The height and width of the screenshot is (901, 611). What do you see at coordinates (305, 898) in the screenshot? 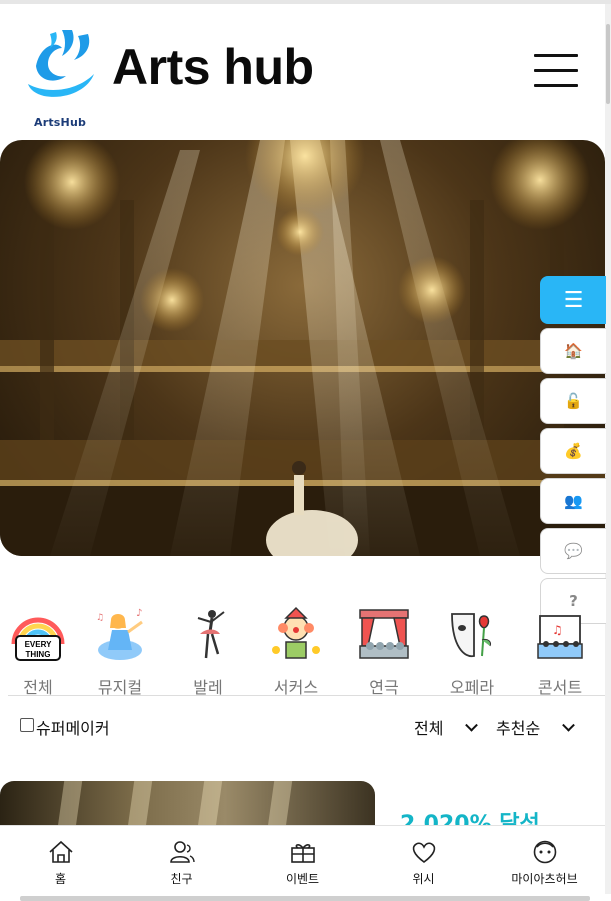
I see `horizontal-scrollbar` at bounding box center [305, 898].